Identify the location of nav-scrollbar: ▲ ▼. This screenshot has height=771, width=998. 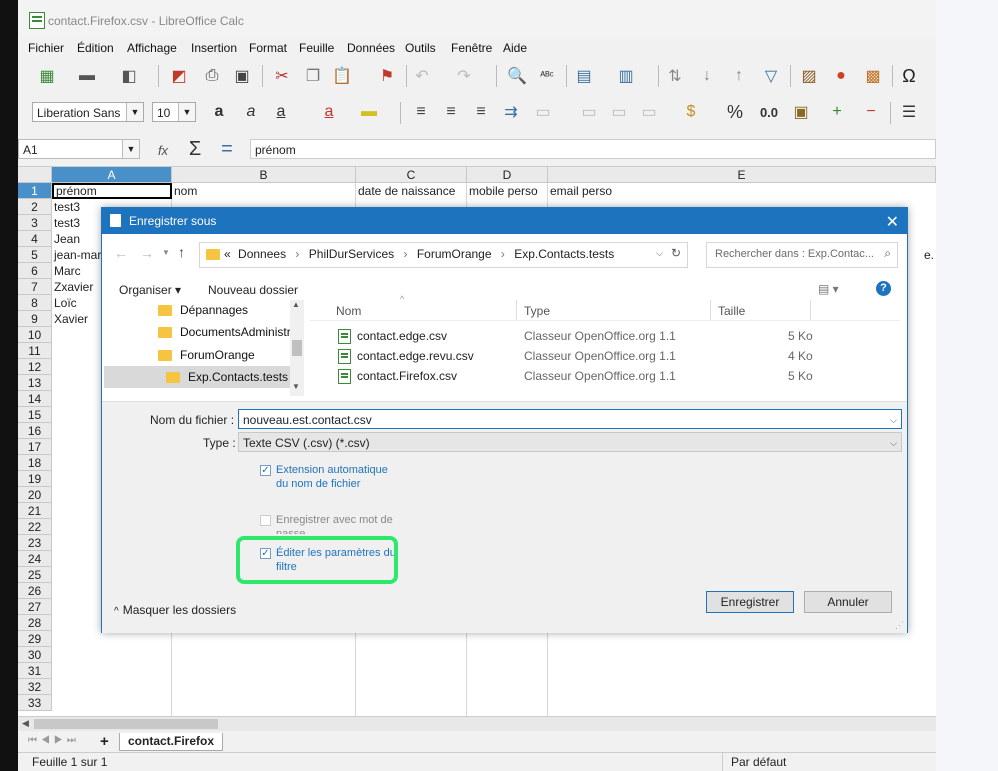
(297, 348).